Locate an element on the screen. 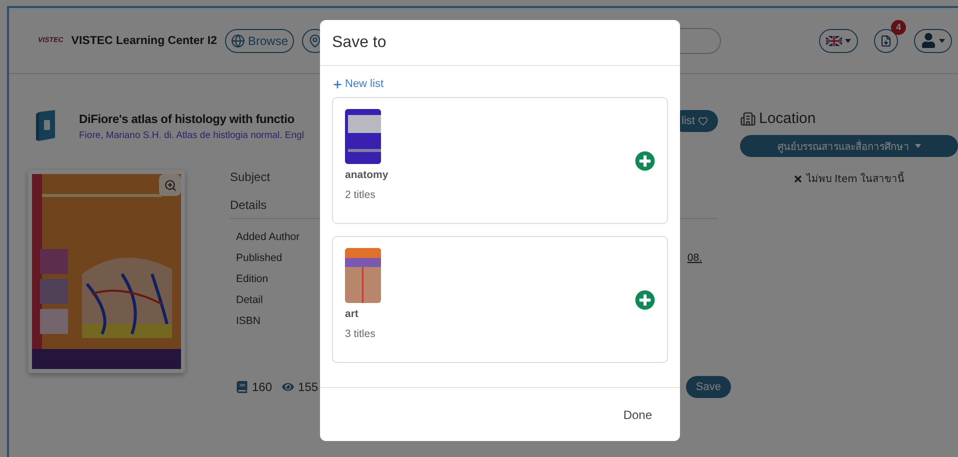  notification-badge: 4 is located at coordinates (898, 27).